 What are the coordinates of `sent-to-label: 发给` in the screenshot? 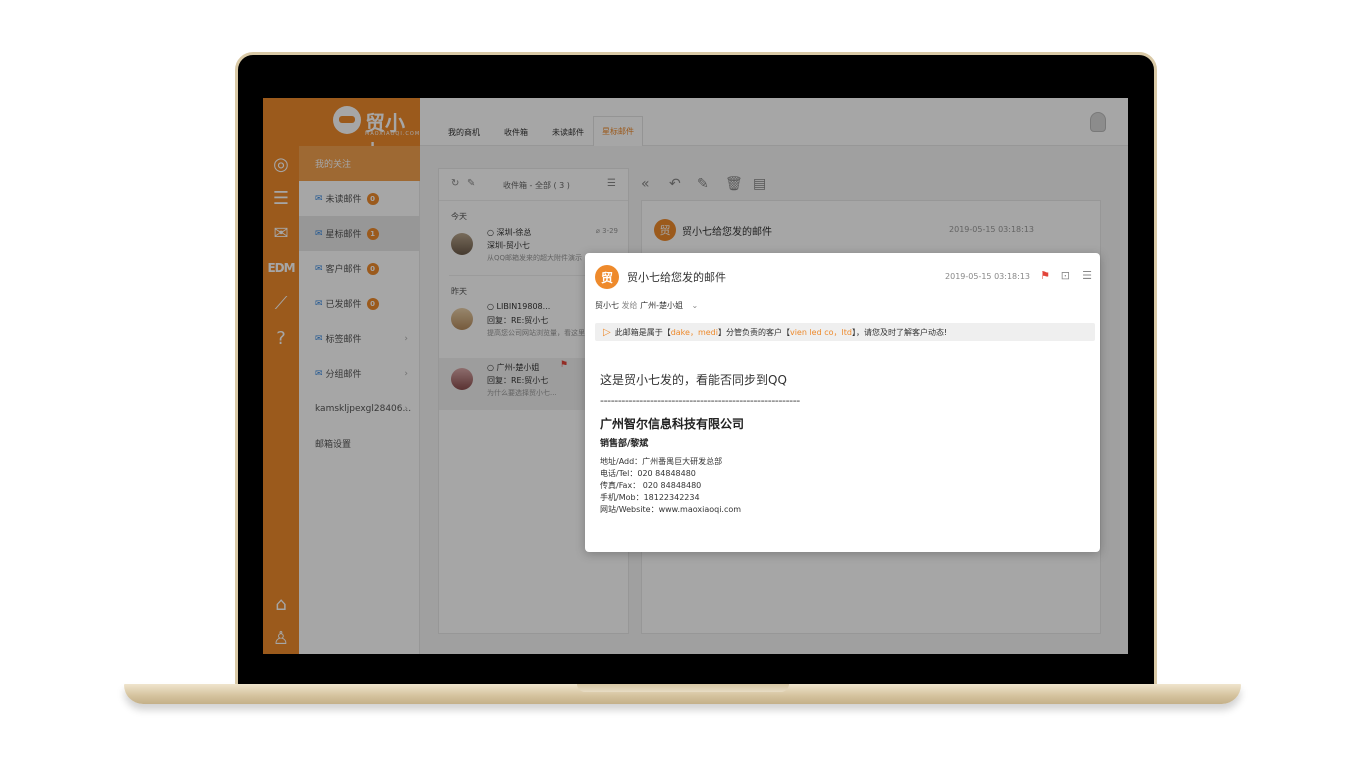 It's located at (629, 305).